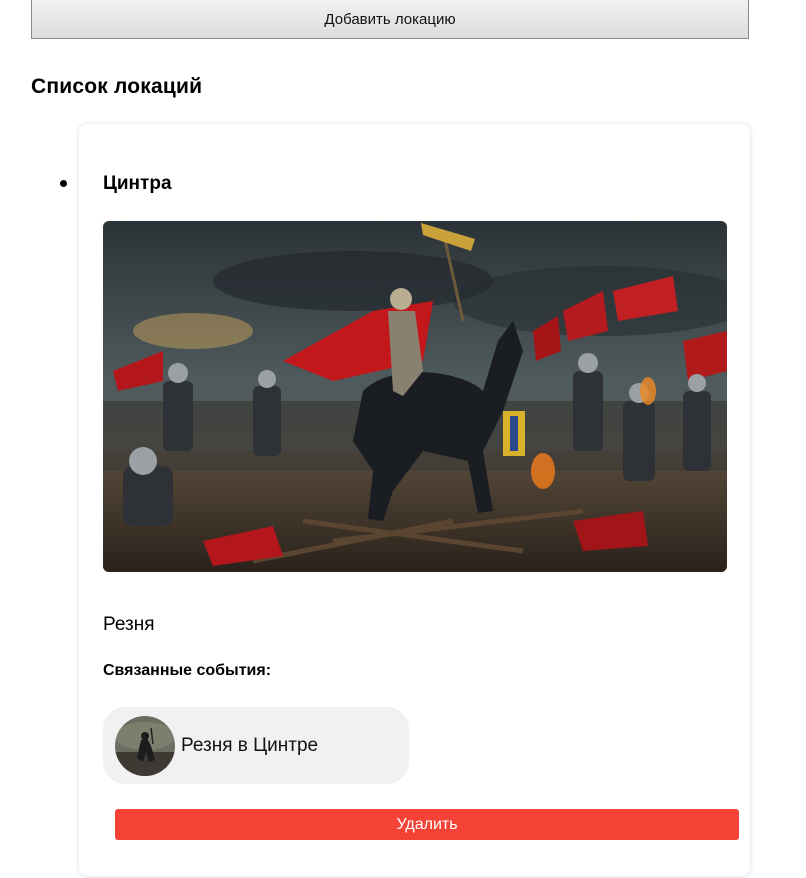  Describe the element at coordinates (390, 19) in the screenshot. I see `add-location-button: Добавить локацию` at that location.